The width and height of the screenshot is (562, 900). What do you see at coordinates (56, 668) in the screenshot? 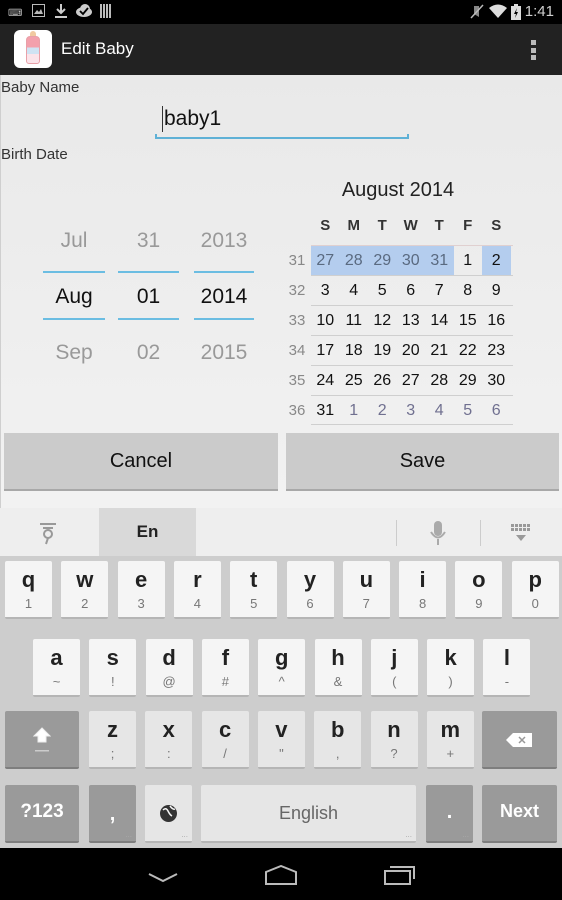
I see `key-a: a ~` at bounding box center [56, 668].